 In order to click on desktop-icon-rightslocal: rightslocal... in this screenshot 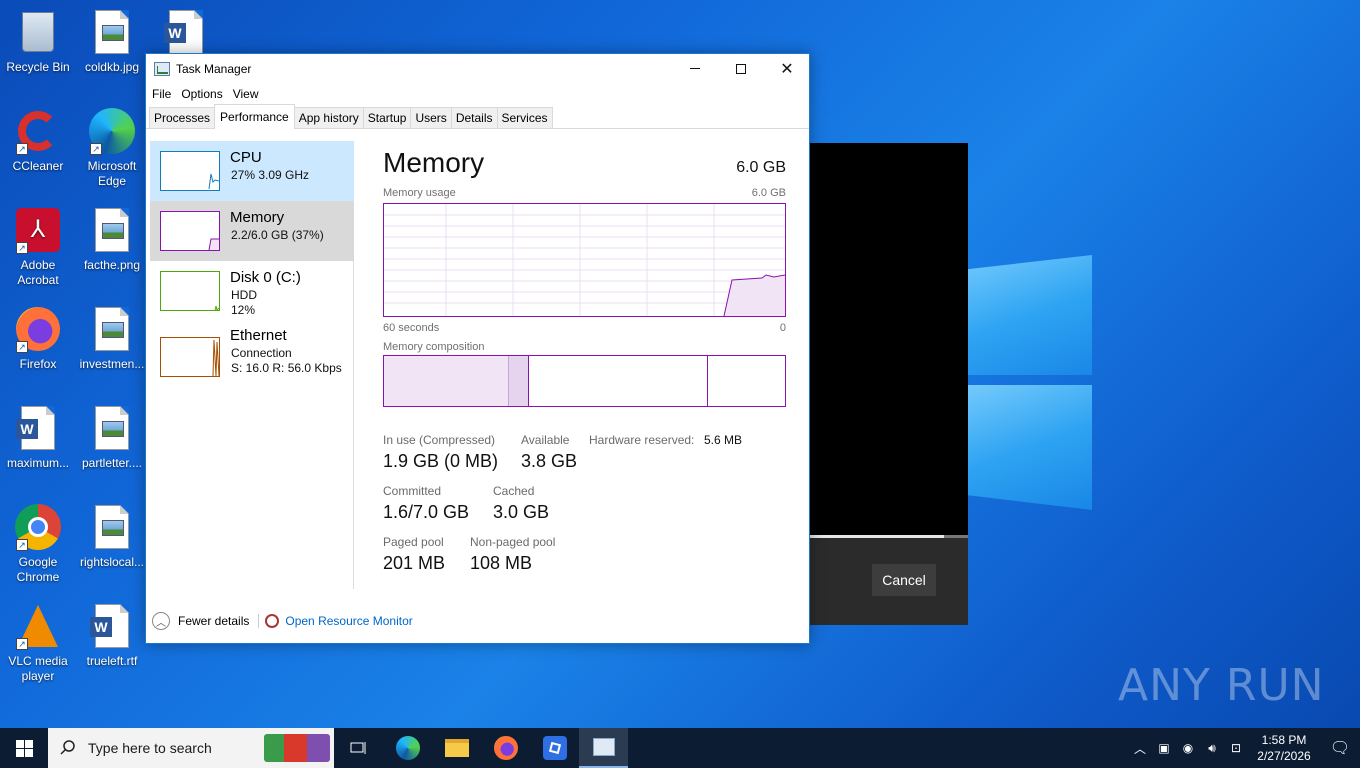, I will do `click(112, 536)`.